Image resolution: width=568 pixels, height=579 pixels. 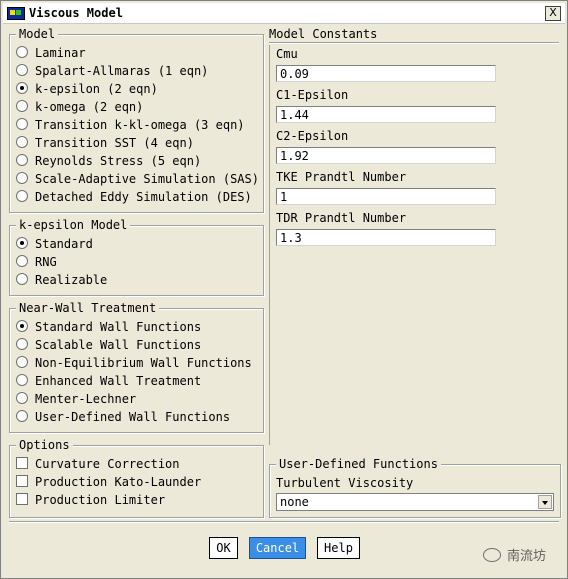 What do you see at coordinates (386, 237) in the screenshot?
I see `tdr-prandtl-input: 1.3` at bounding box center [386, 237].